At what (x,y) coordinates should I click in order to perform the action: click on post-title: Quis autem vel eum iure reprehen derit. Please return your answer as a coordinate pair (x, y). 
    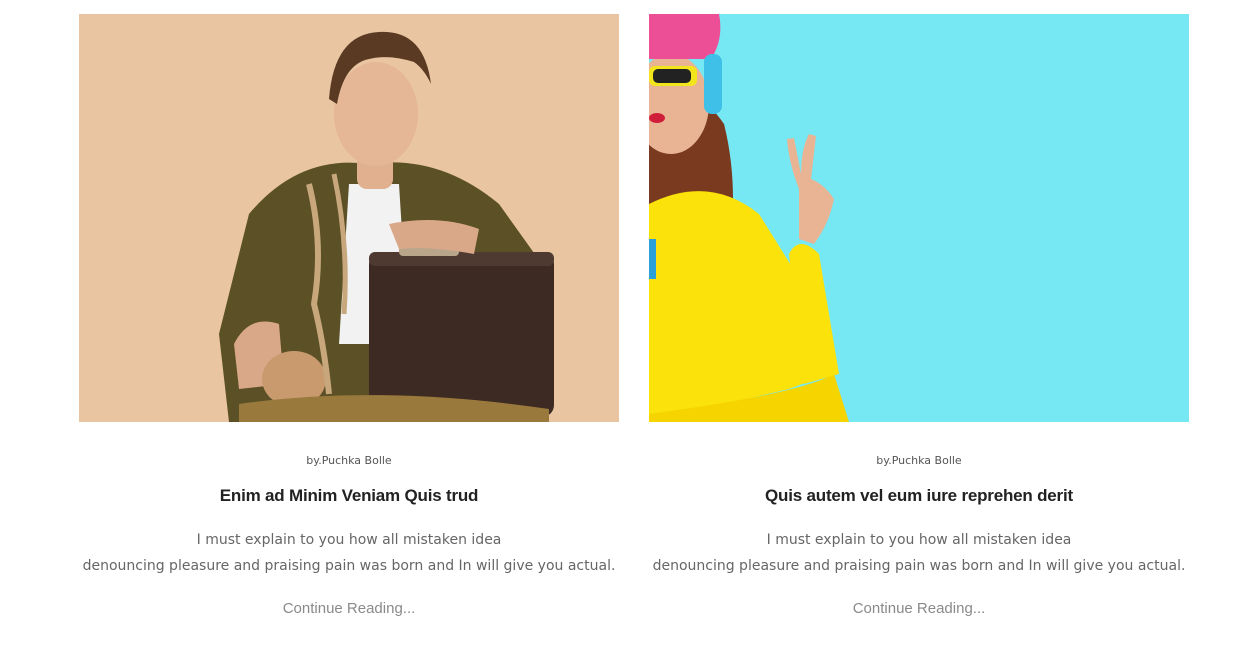
    Looking at the image, I should click on (919, 496).